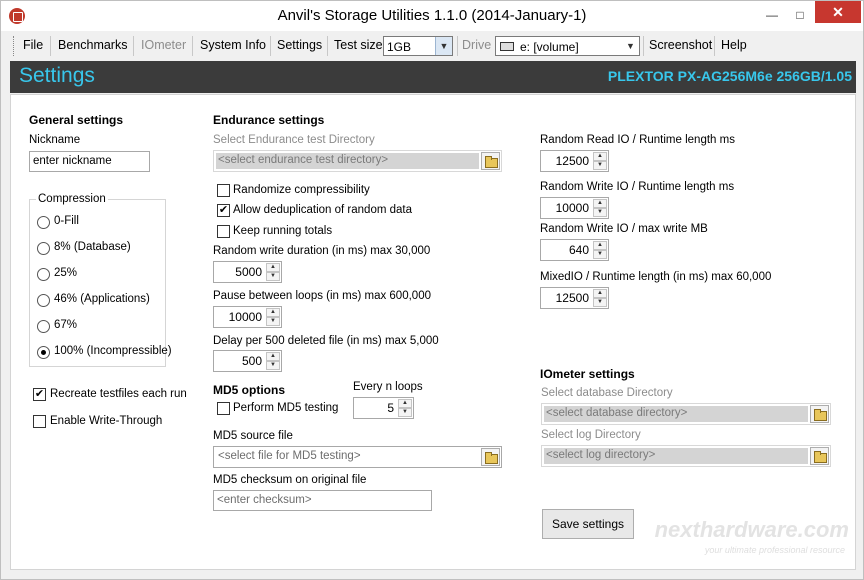 The image size is (864, 580). Describe the element at coordinates (283, 231) in the screenshot. I see `keep-running-totals-label: Keep running totals` at that location.